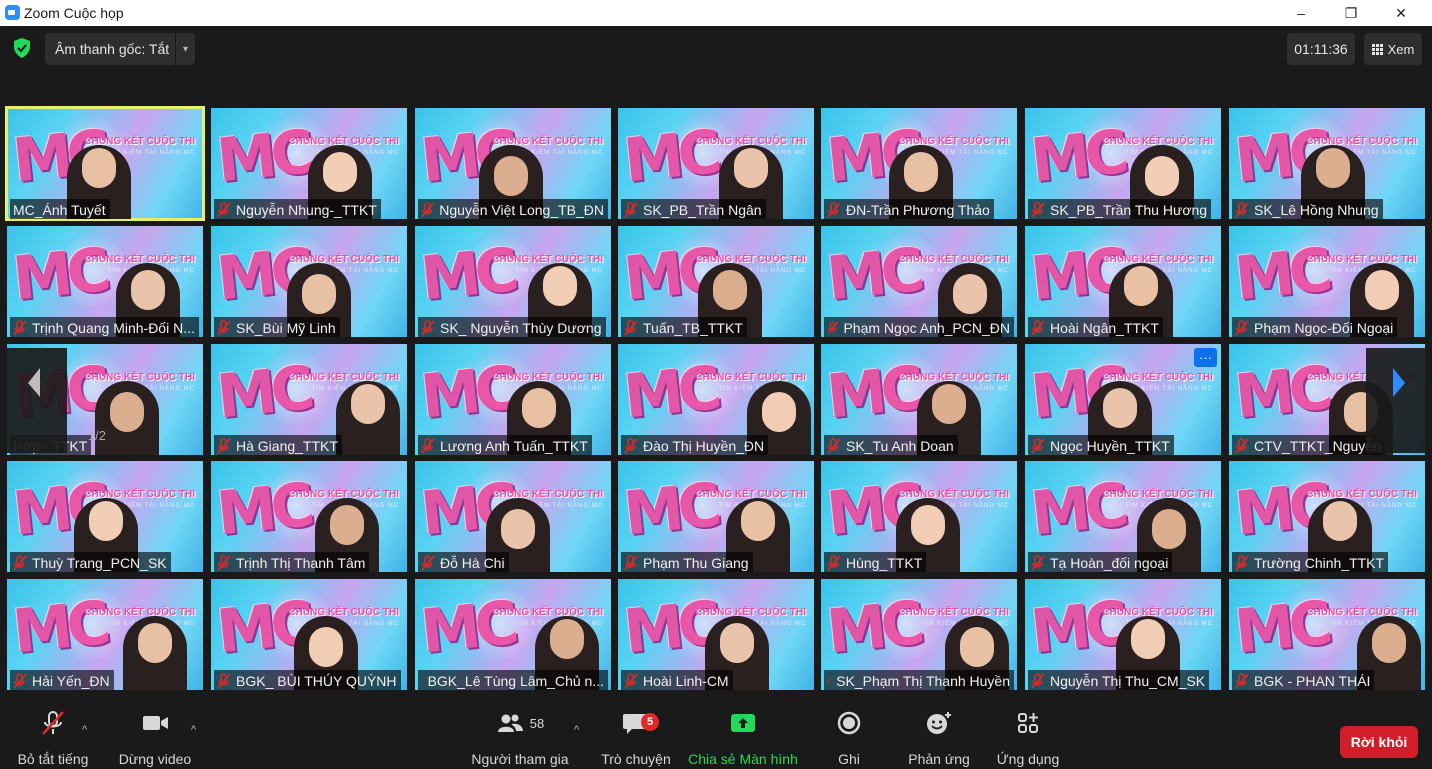 The height and width of the screenshot is (769, 1432). Describe the element at coordinates (155, 723) in the screenshot. I see `video-camera-icon` at that location.